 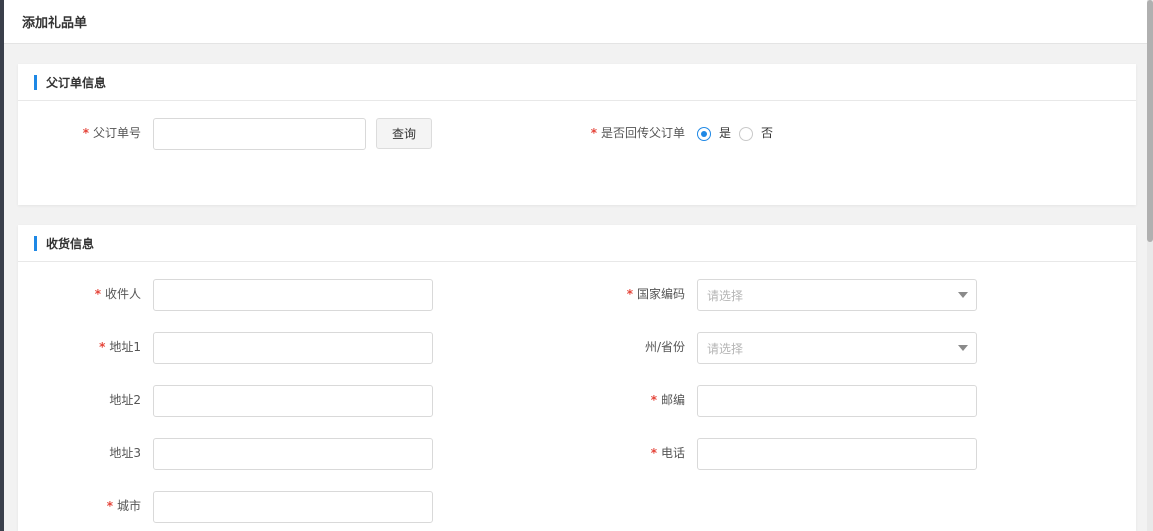 I want to click on recipient-input, so click(x=293, y=295).